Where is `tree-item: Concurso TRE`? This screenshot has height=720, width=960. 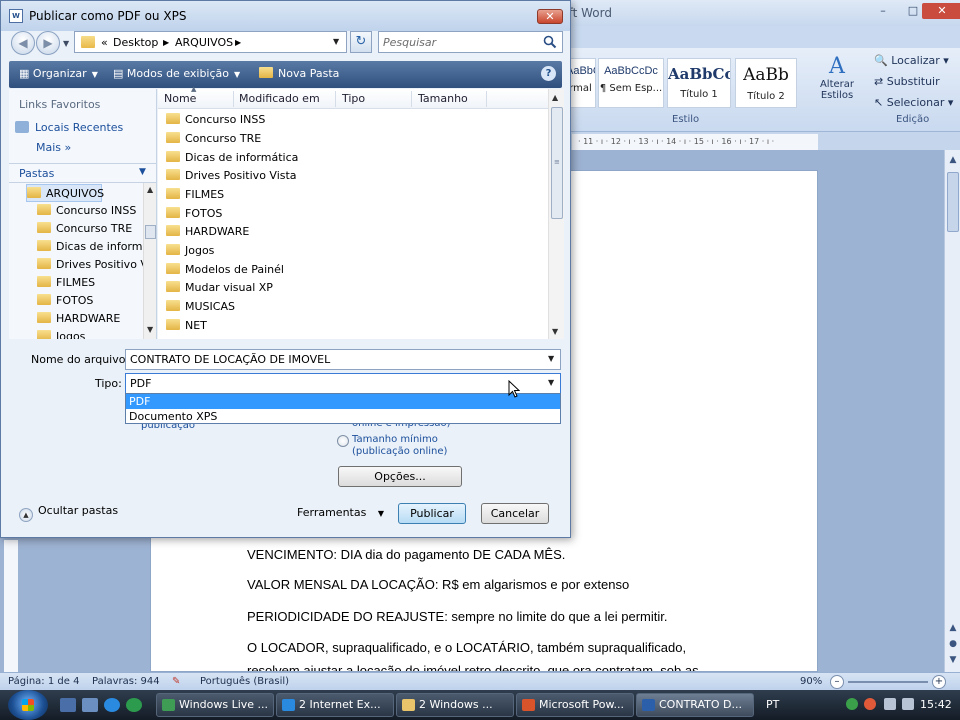
tree-item: Concurso TRE is located at coordinates (84, 229).